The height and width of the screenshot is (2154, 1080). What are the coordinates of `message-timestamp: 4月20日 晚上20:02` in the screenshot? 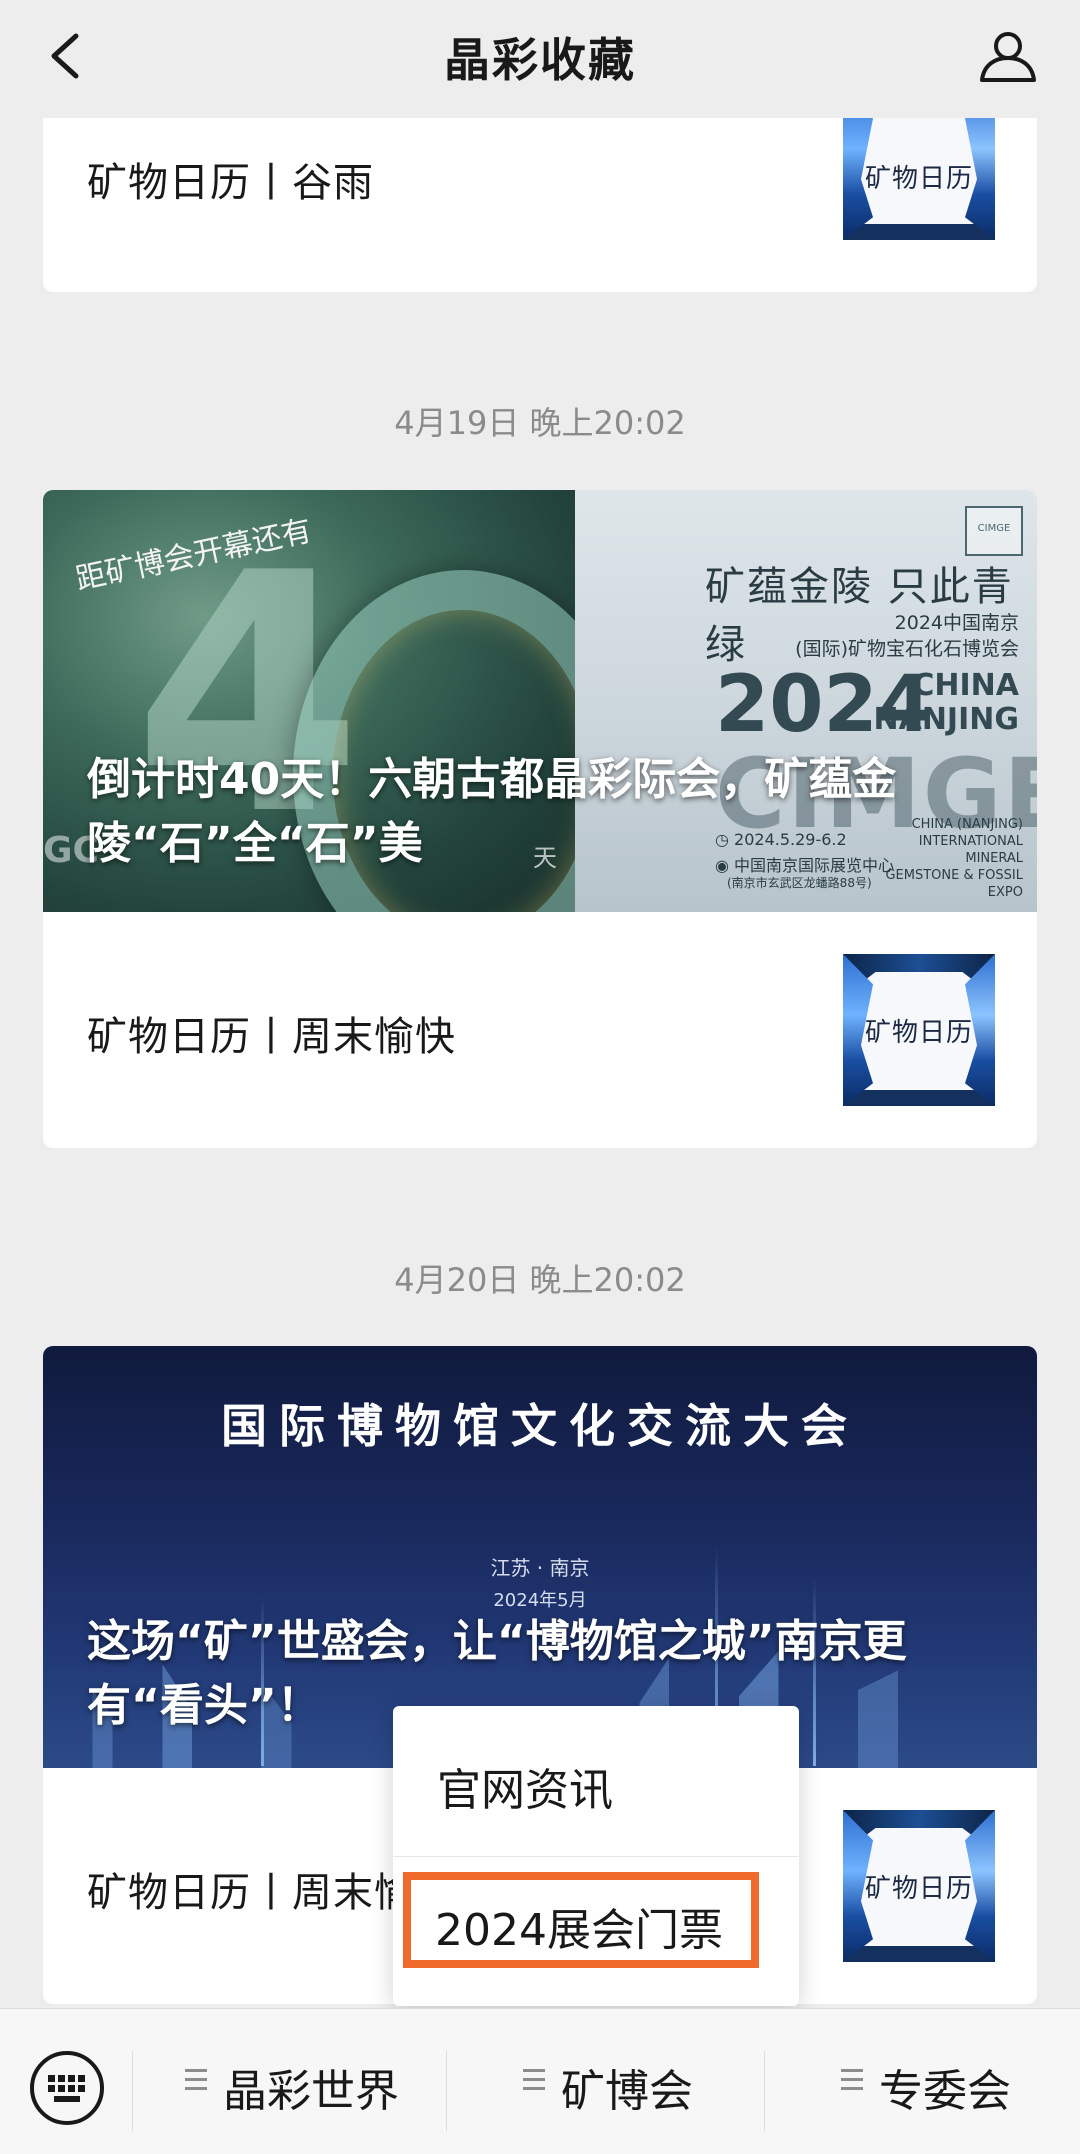 It's located at (540, 1280).